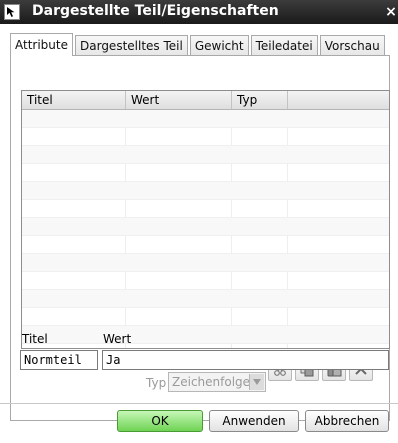  What do you see at coordinates (254, 421) in the screenshot?
I see `apply-button: Anwenden` at bounding box center [254, 421].